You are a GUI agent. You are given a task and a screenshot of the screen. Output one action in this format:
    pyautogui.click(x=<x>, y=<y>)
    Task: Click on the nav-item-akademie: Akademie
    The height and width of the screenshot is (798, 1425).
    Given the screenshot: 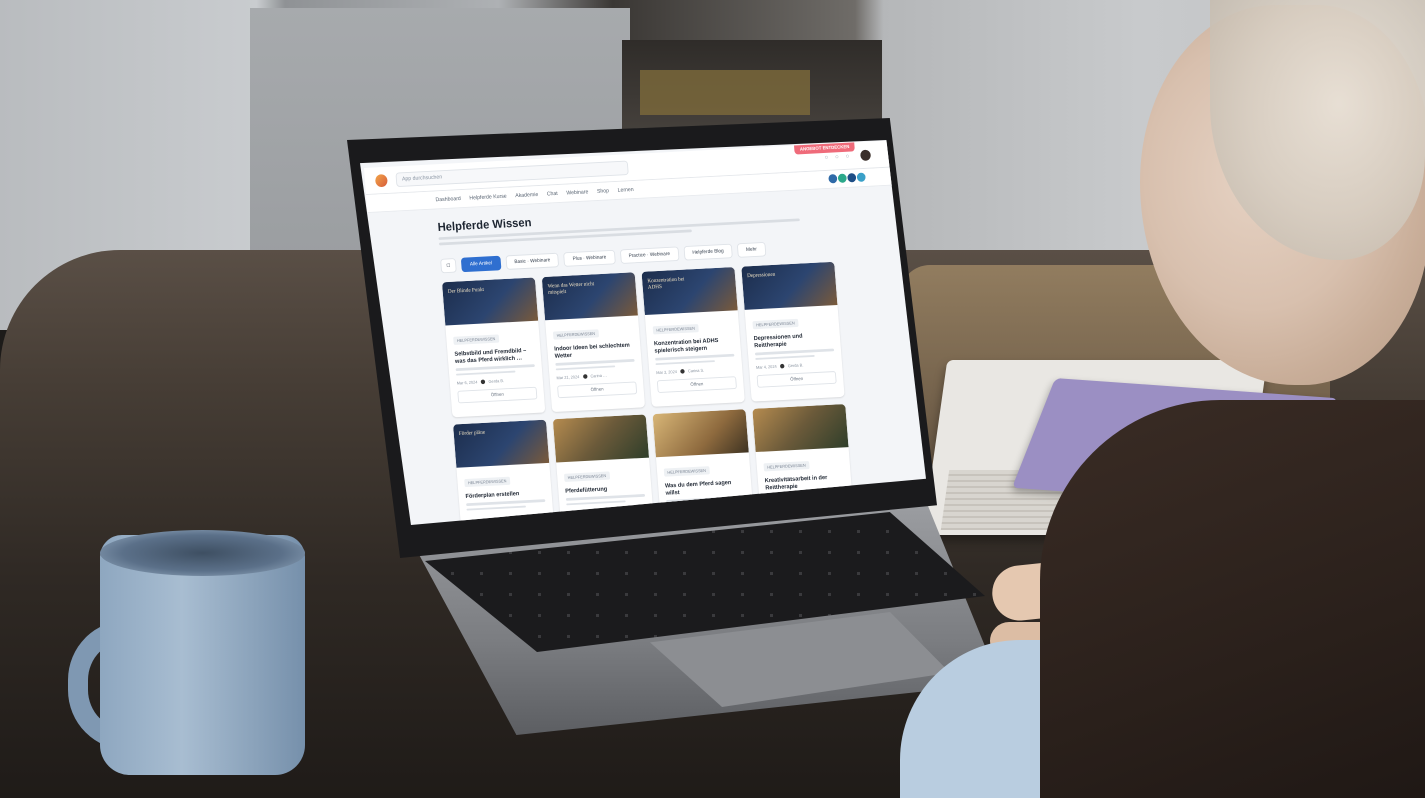 What is the action you would take?
    pyautogui.click(x=526, y=195)
    